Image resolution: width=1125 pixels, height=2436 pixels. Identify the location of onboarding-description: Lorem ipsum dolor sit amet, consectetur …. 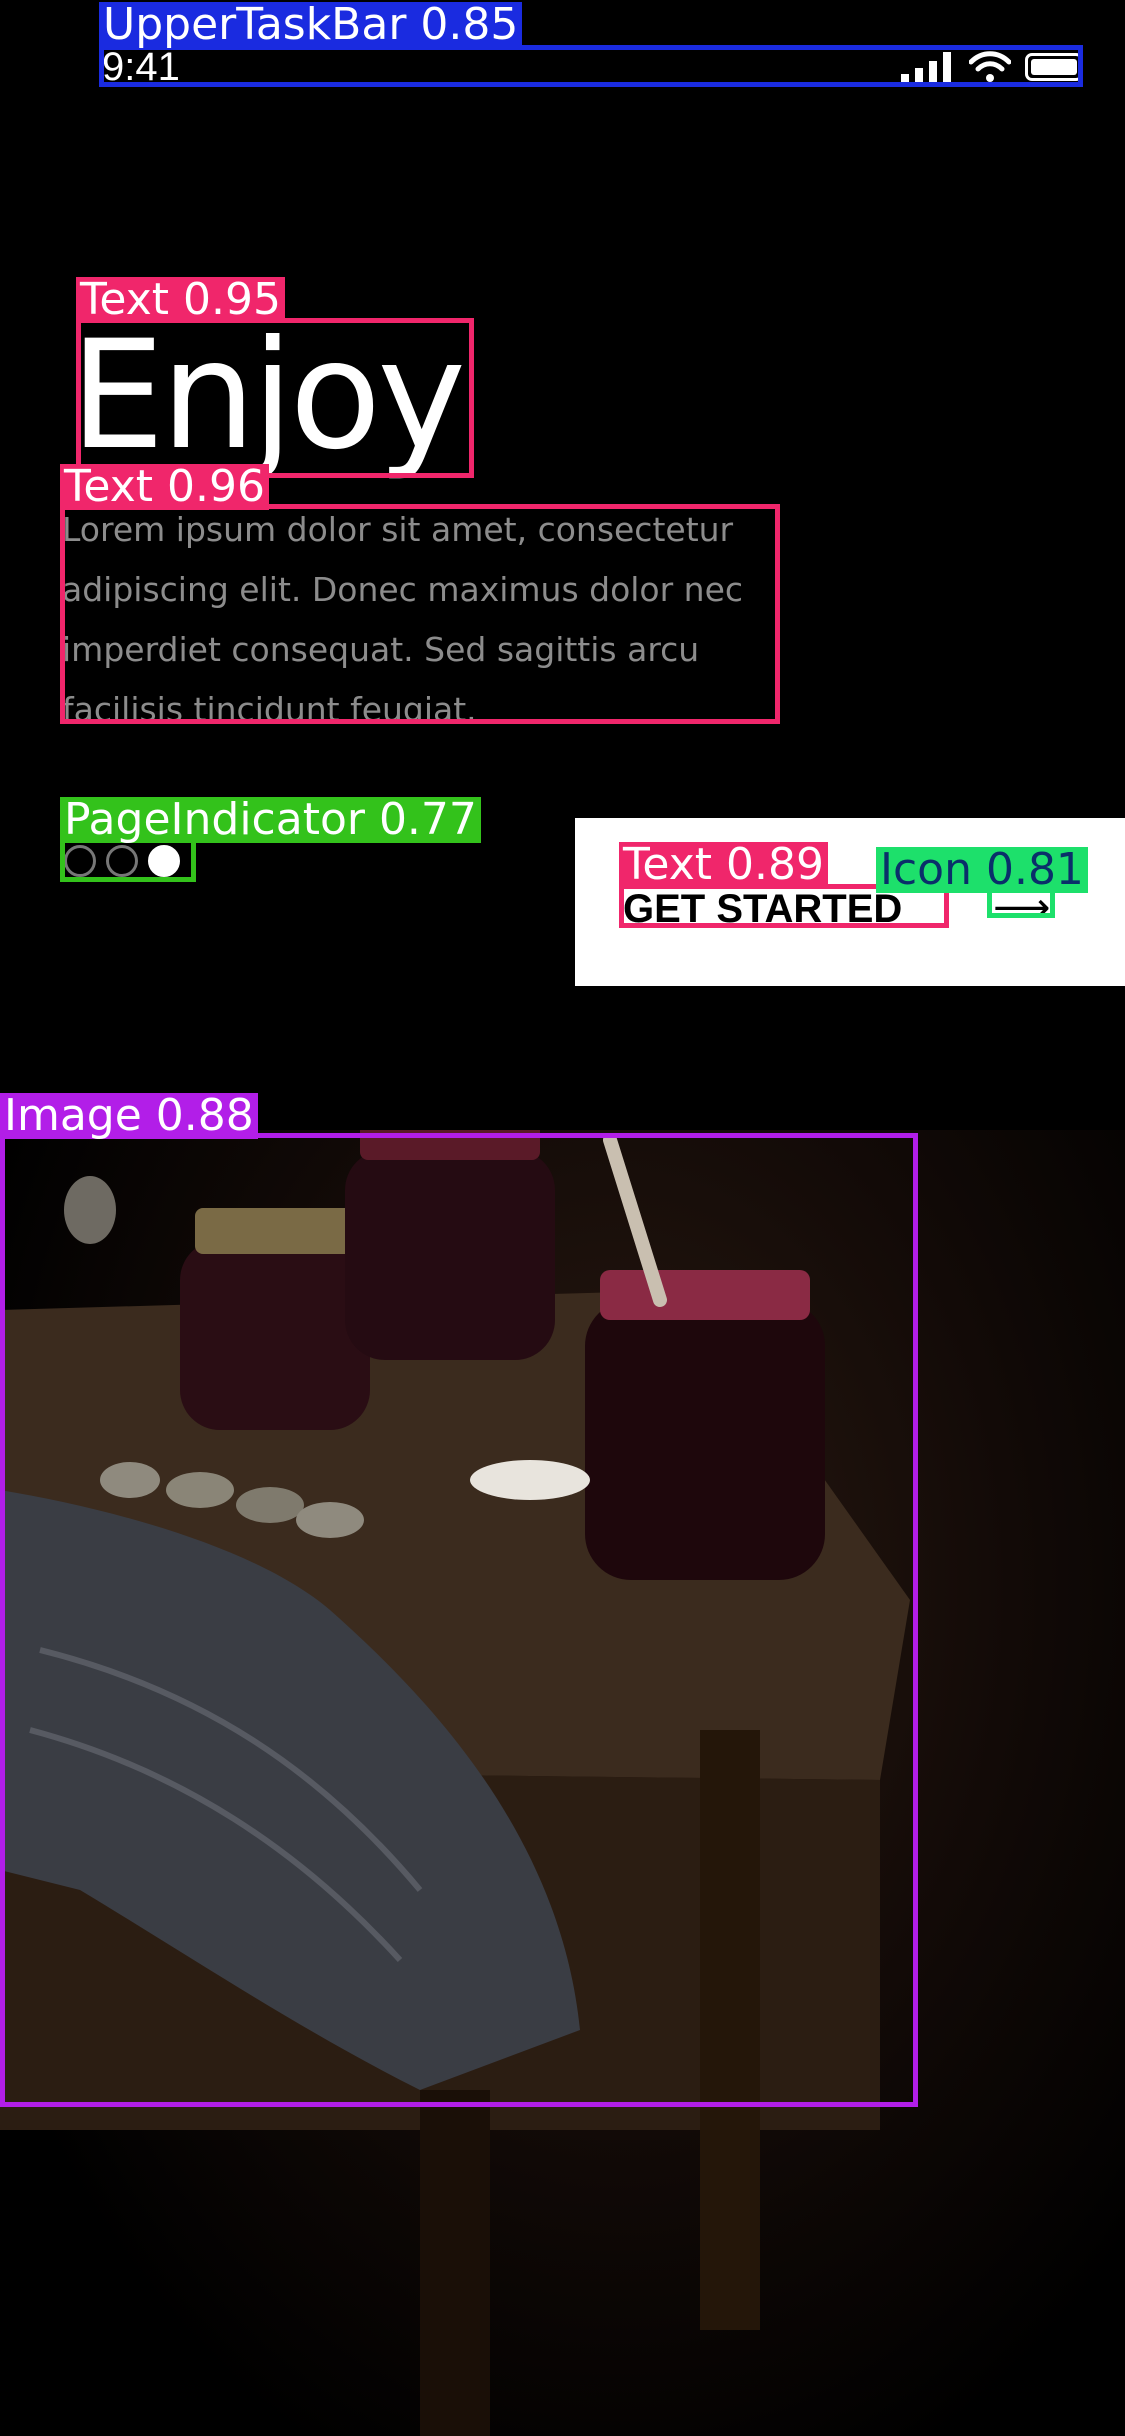
(403, 615).